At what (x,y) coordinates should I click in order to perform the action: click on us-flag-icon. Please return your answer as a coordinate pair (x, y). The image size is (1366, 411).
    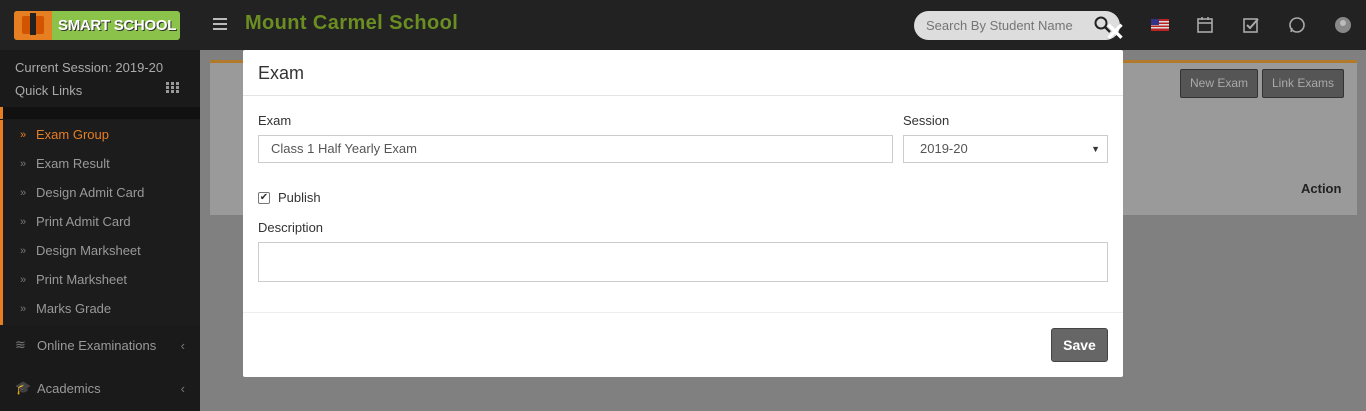
    Looking at the image, I should click on (1160, 25).